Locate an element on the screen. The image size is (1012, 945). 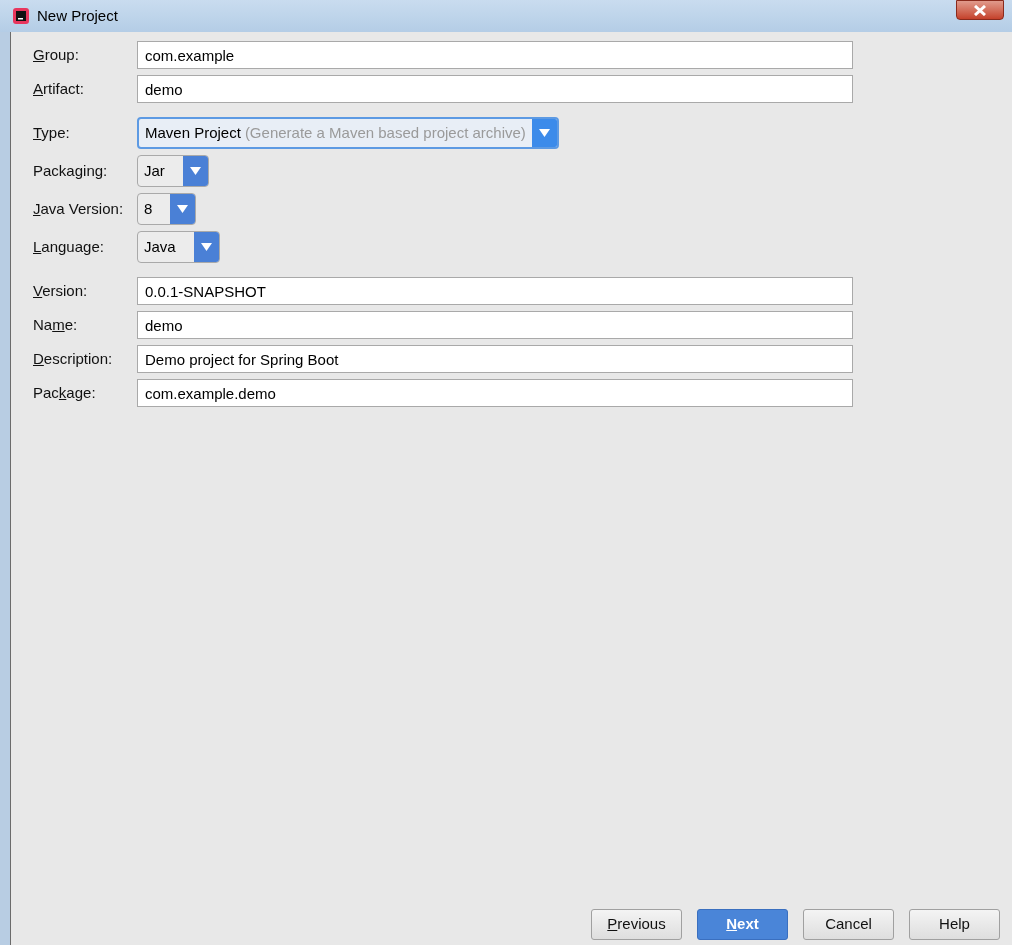
dialog-button: Next is located at coordinates (742, 924).